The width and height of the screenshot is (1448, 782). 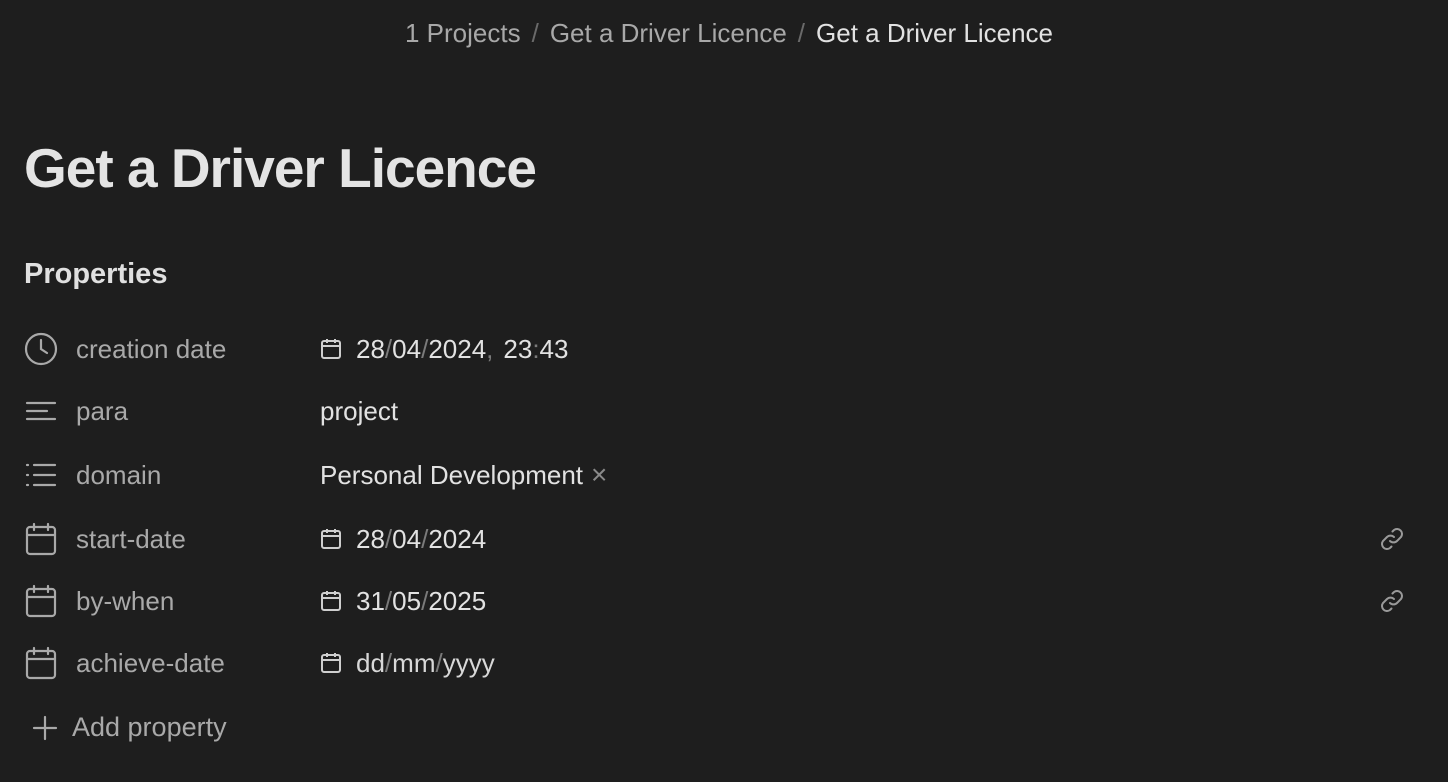 I want to click on date-input: 31/05/2025, so click(x=403, y=601).